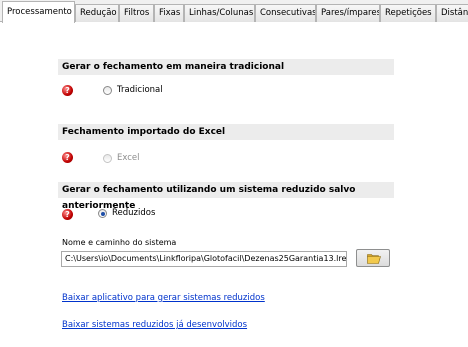  What do you see at coordinates (128, 158) in the screenshot?
I see `radio-excel-label: Excel` at bounding box center [128, 158].